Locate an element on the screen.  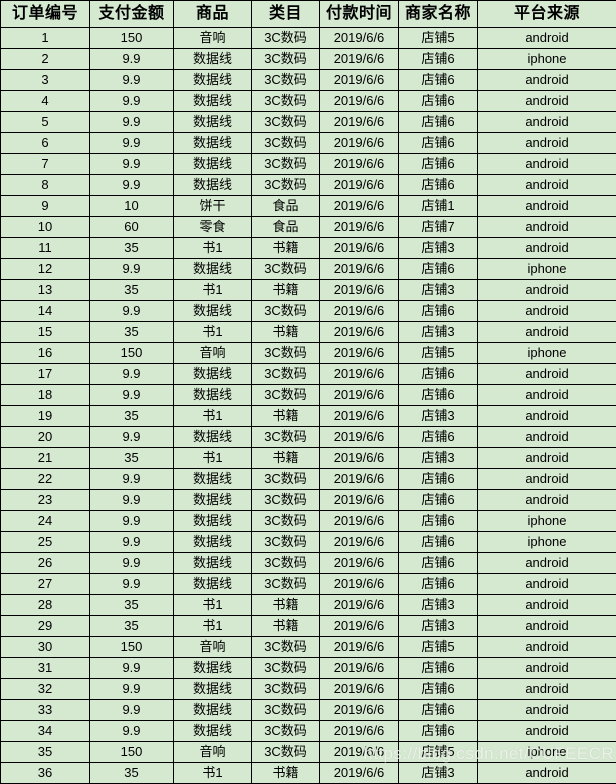
table-row: 16150音响3C数码2019/6/6店铺5iphone is located at coordinates (308, 353).